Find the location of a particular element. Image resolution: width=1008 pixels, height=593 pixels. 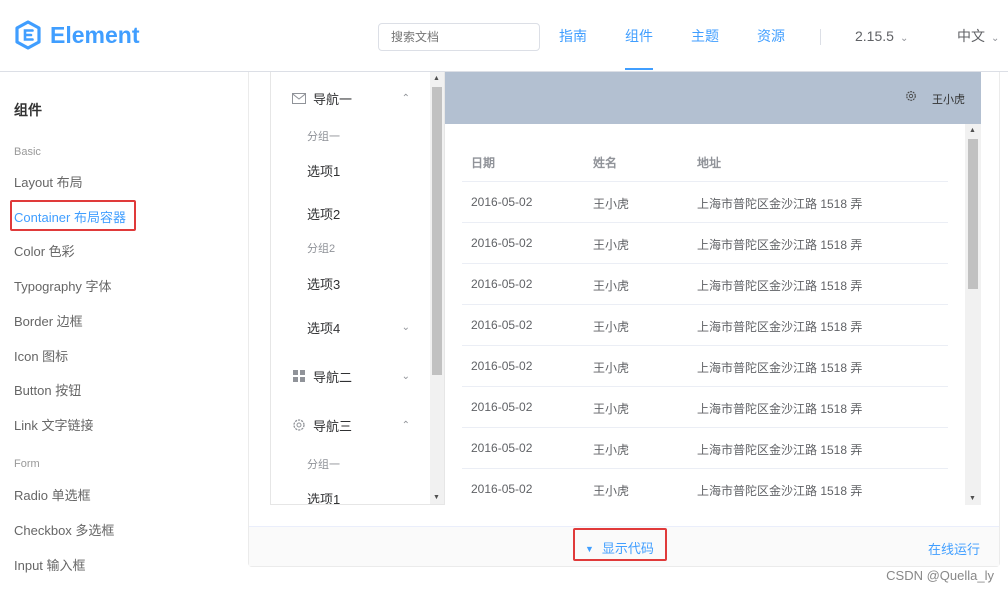

top-header: Element 指南 组件 主题 资源 2.15.5 ⌄ 中文 ⌄ is located at coordinates (504, 36).